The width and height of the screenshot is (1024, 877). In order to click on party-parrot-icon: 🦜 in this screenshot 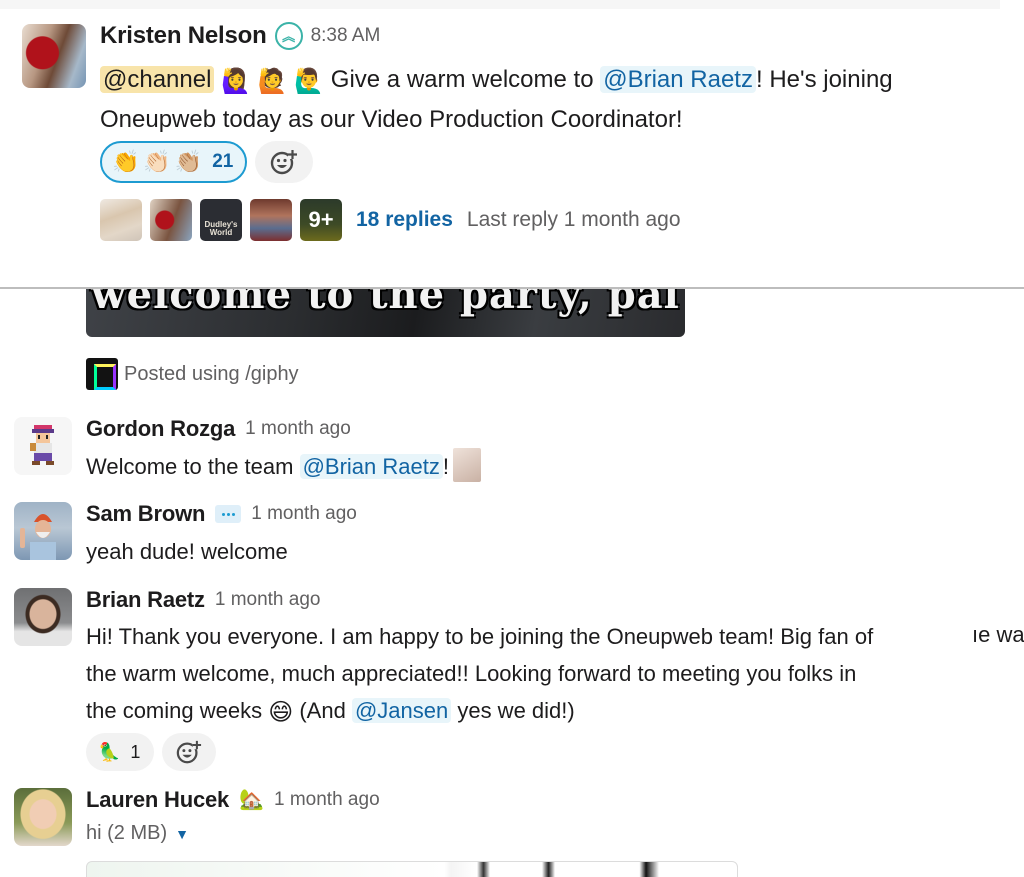, I will do `click(109, 752)`.